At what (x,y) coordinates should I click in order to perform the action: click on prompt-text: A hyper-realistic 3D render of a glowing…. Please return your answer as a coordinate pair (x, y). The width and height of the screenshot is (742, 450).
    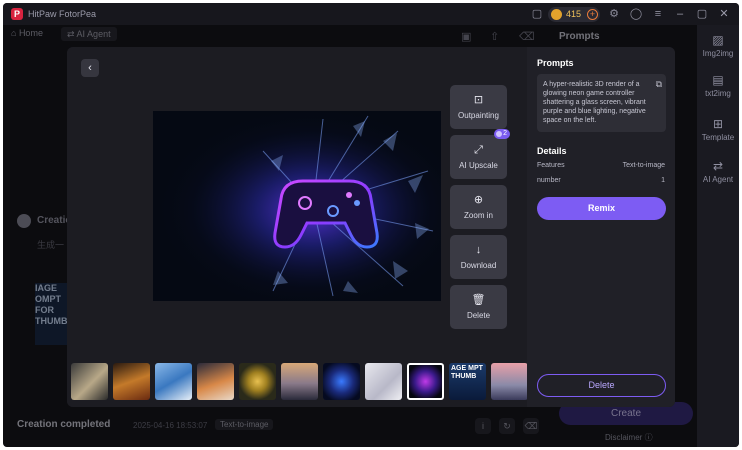
    Looking at the image, I should click on (594, 102).